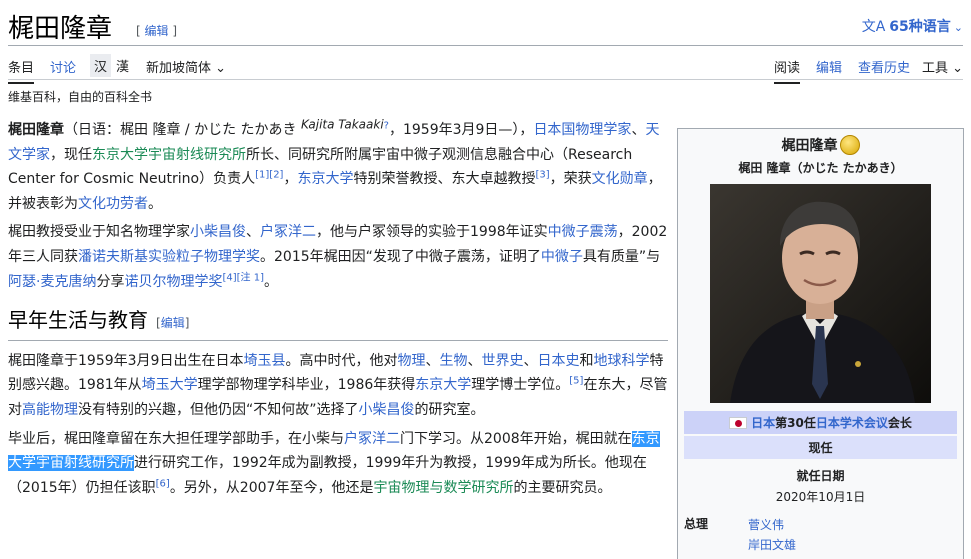 This screenshot has height=559, width=971. Describe the element at coordinates (542, 175) in the screenshot. I see `ref-link: [3]` at that location.